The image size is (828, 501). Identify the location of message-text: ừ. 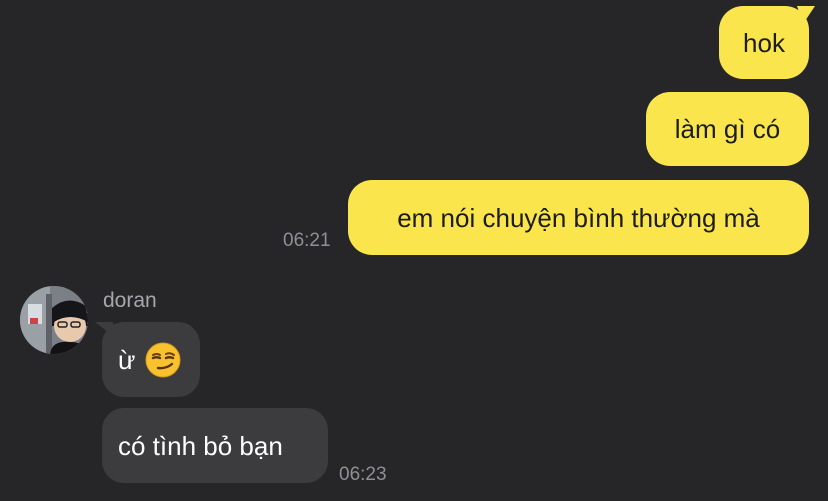
(127, 359).